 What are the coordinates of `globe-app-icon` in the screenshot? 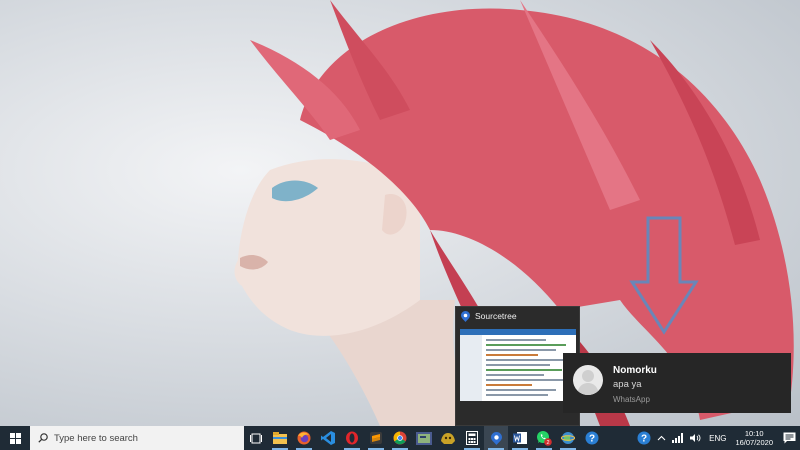 It's located at (568, 438).